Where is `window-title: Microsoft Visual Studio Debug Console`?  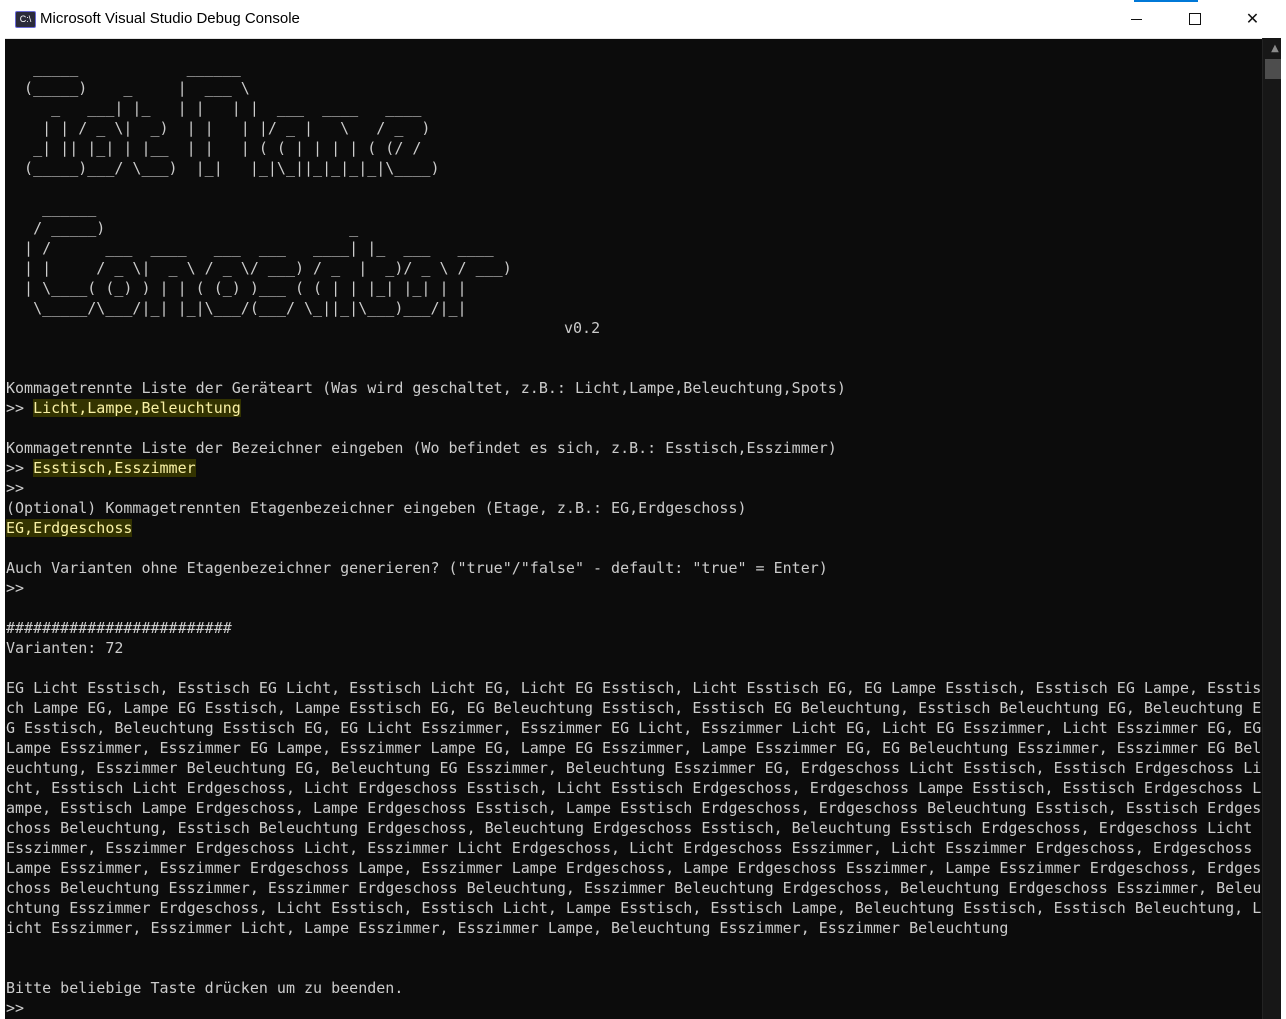 window-title: Microsoft Visual Studio Debug Console is located at coordinates (170, 18).